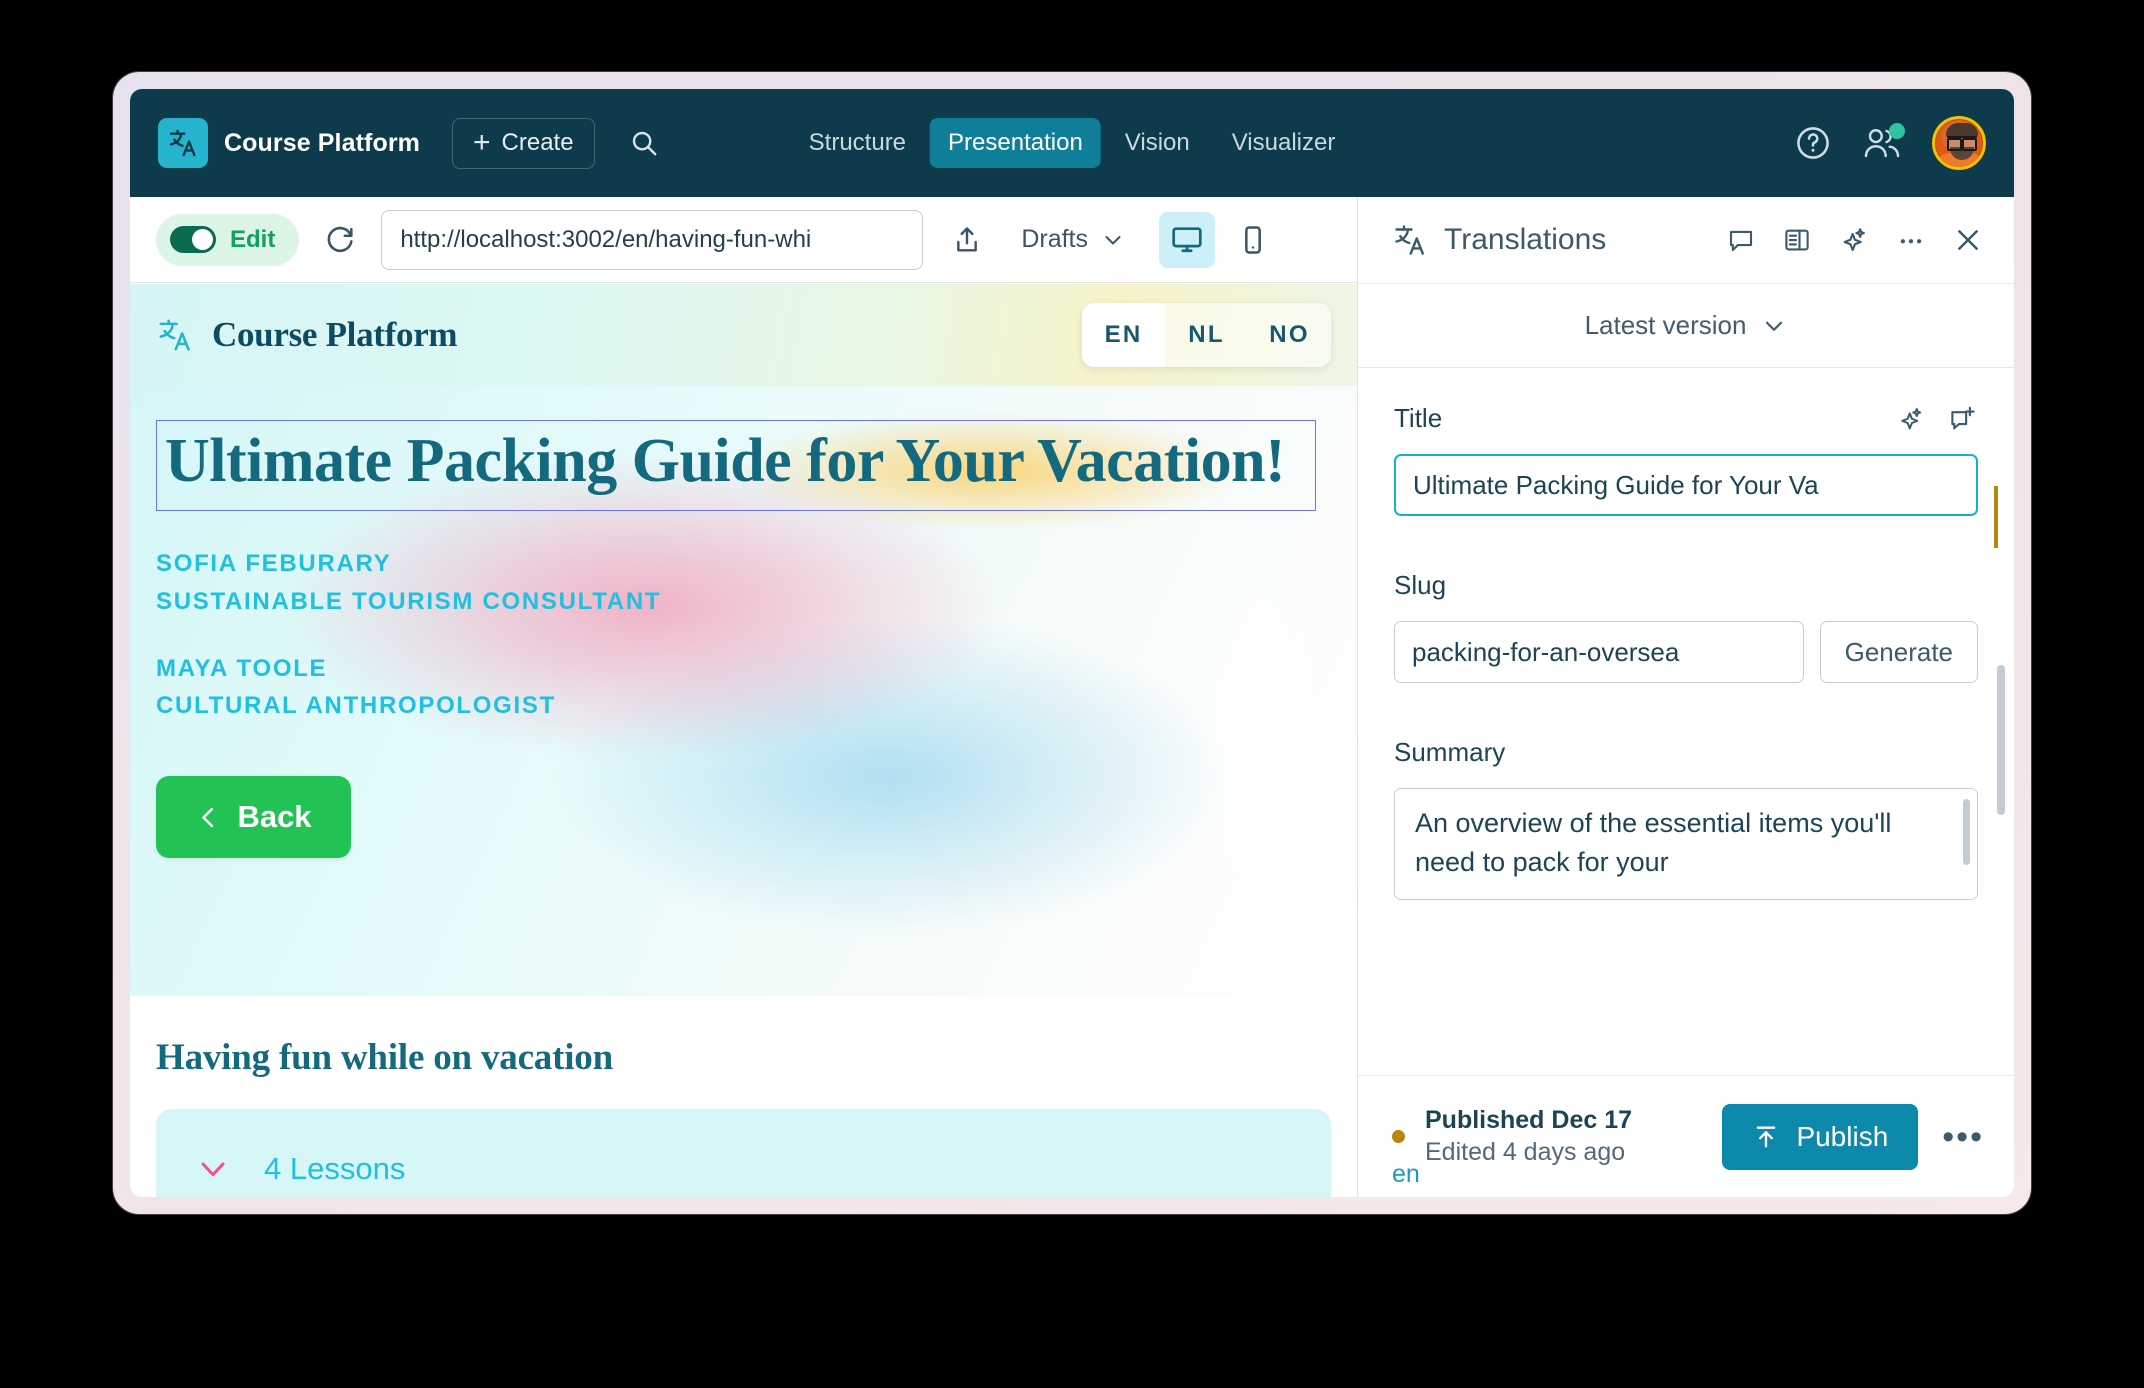  Describe the element at coordinates (1525, 1152) in the screenshot. I see `publish-status-secondary: Edited 4 days ago` at that location.